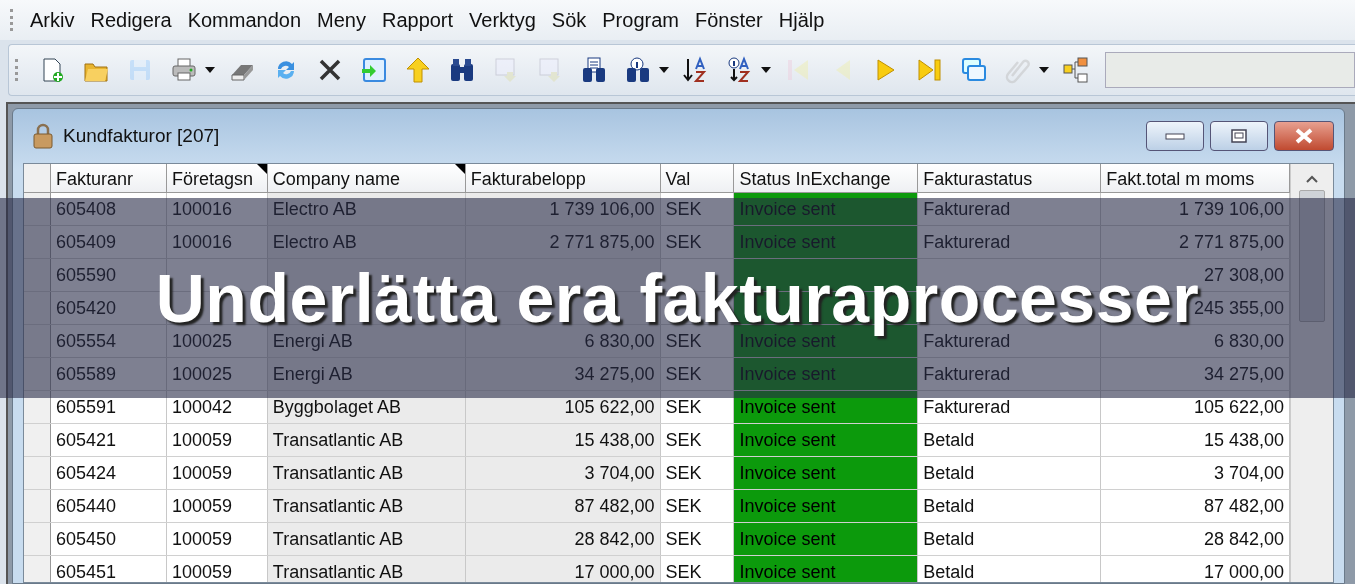  What do you see at coordinates (563, 539) in the screenshot?
I see `table-cell: 28 842,00` at bounding box center [563, 539].